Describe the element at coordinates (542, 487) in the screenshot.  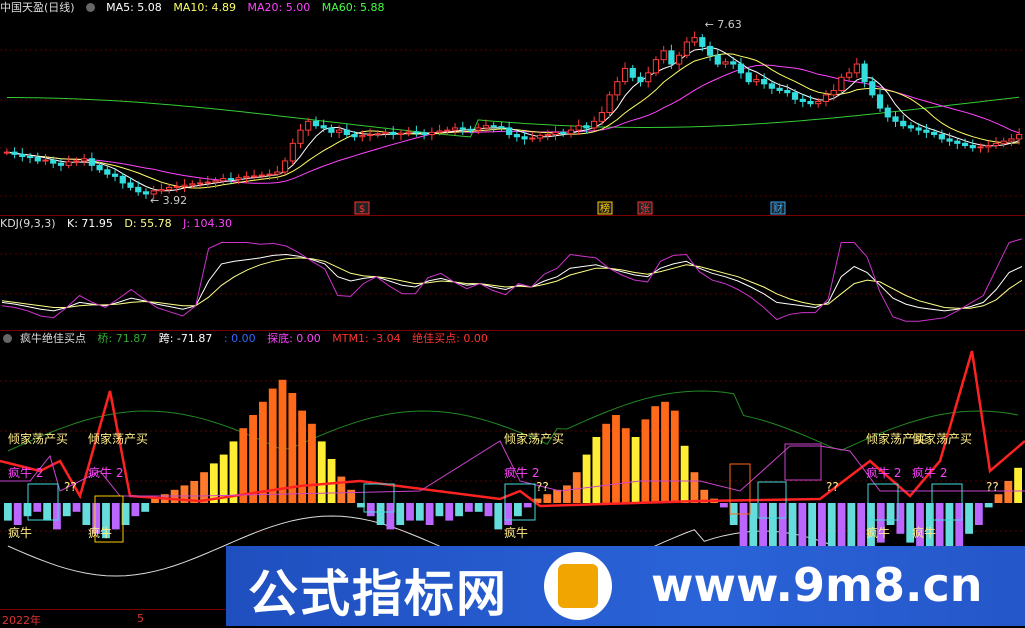
I see `signal-label: ??` at that location.